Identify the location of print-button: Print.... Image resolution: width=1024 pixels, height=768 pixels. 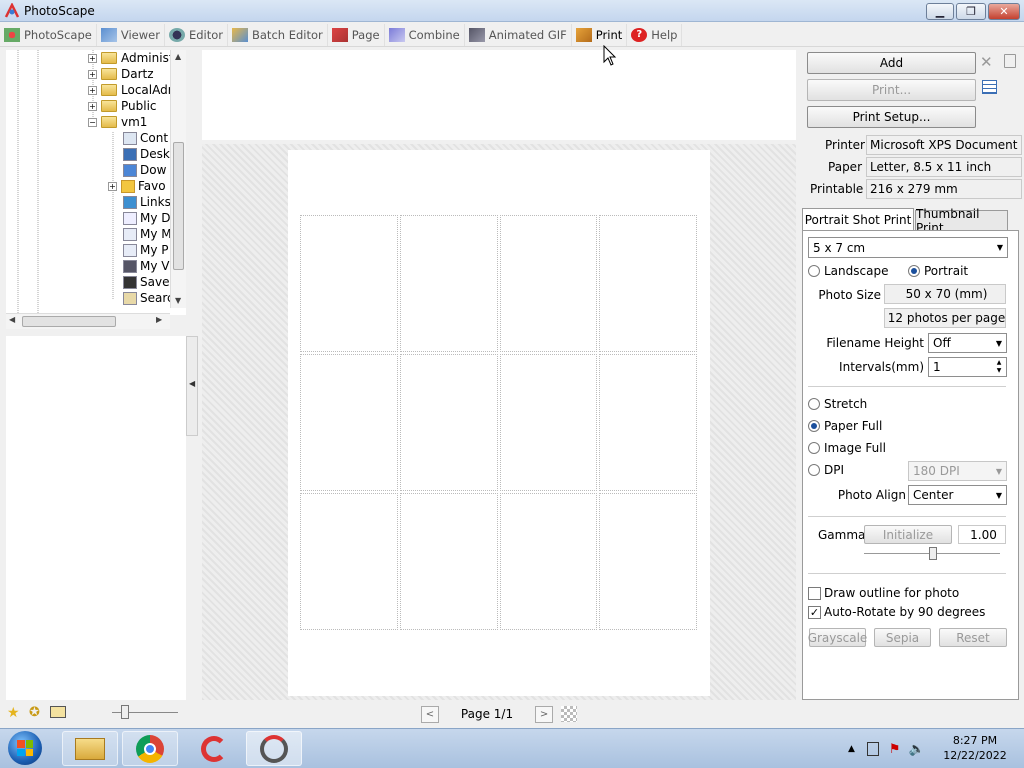
(891, 90).